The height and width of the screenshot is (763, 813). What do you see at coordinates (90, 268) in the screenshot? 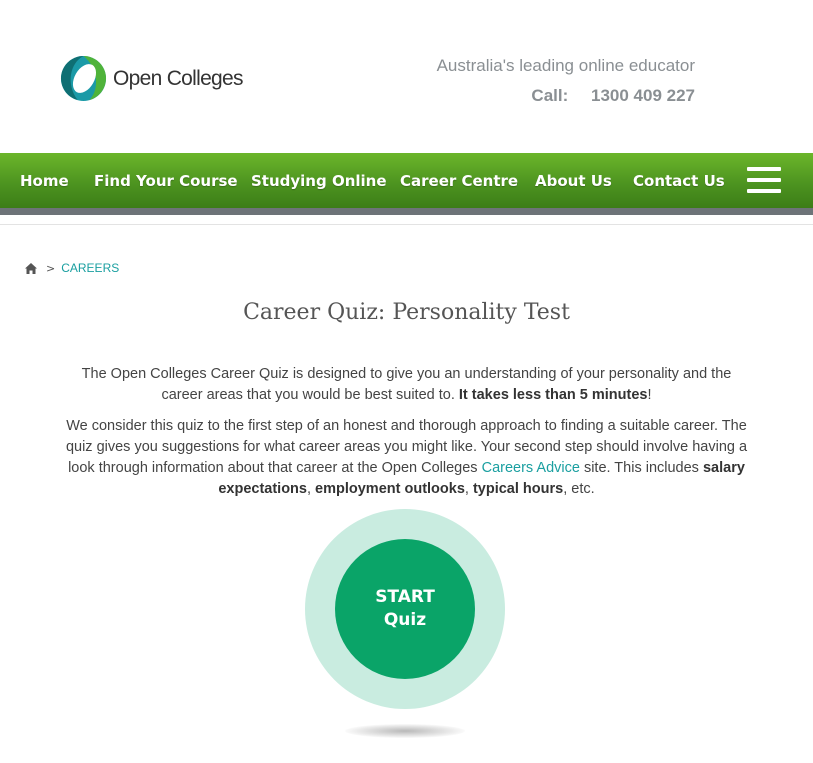
I see `breadcrumb-careers: CAREERS` at bounding box center [90, 268].